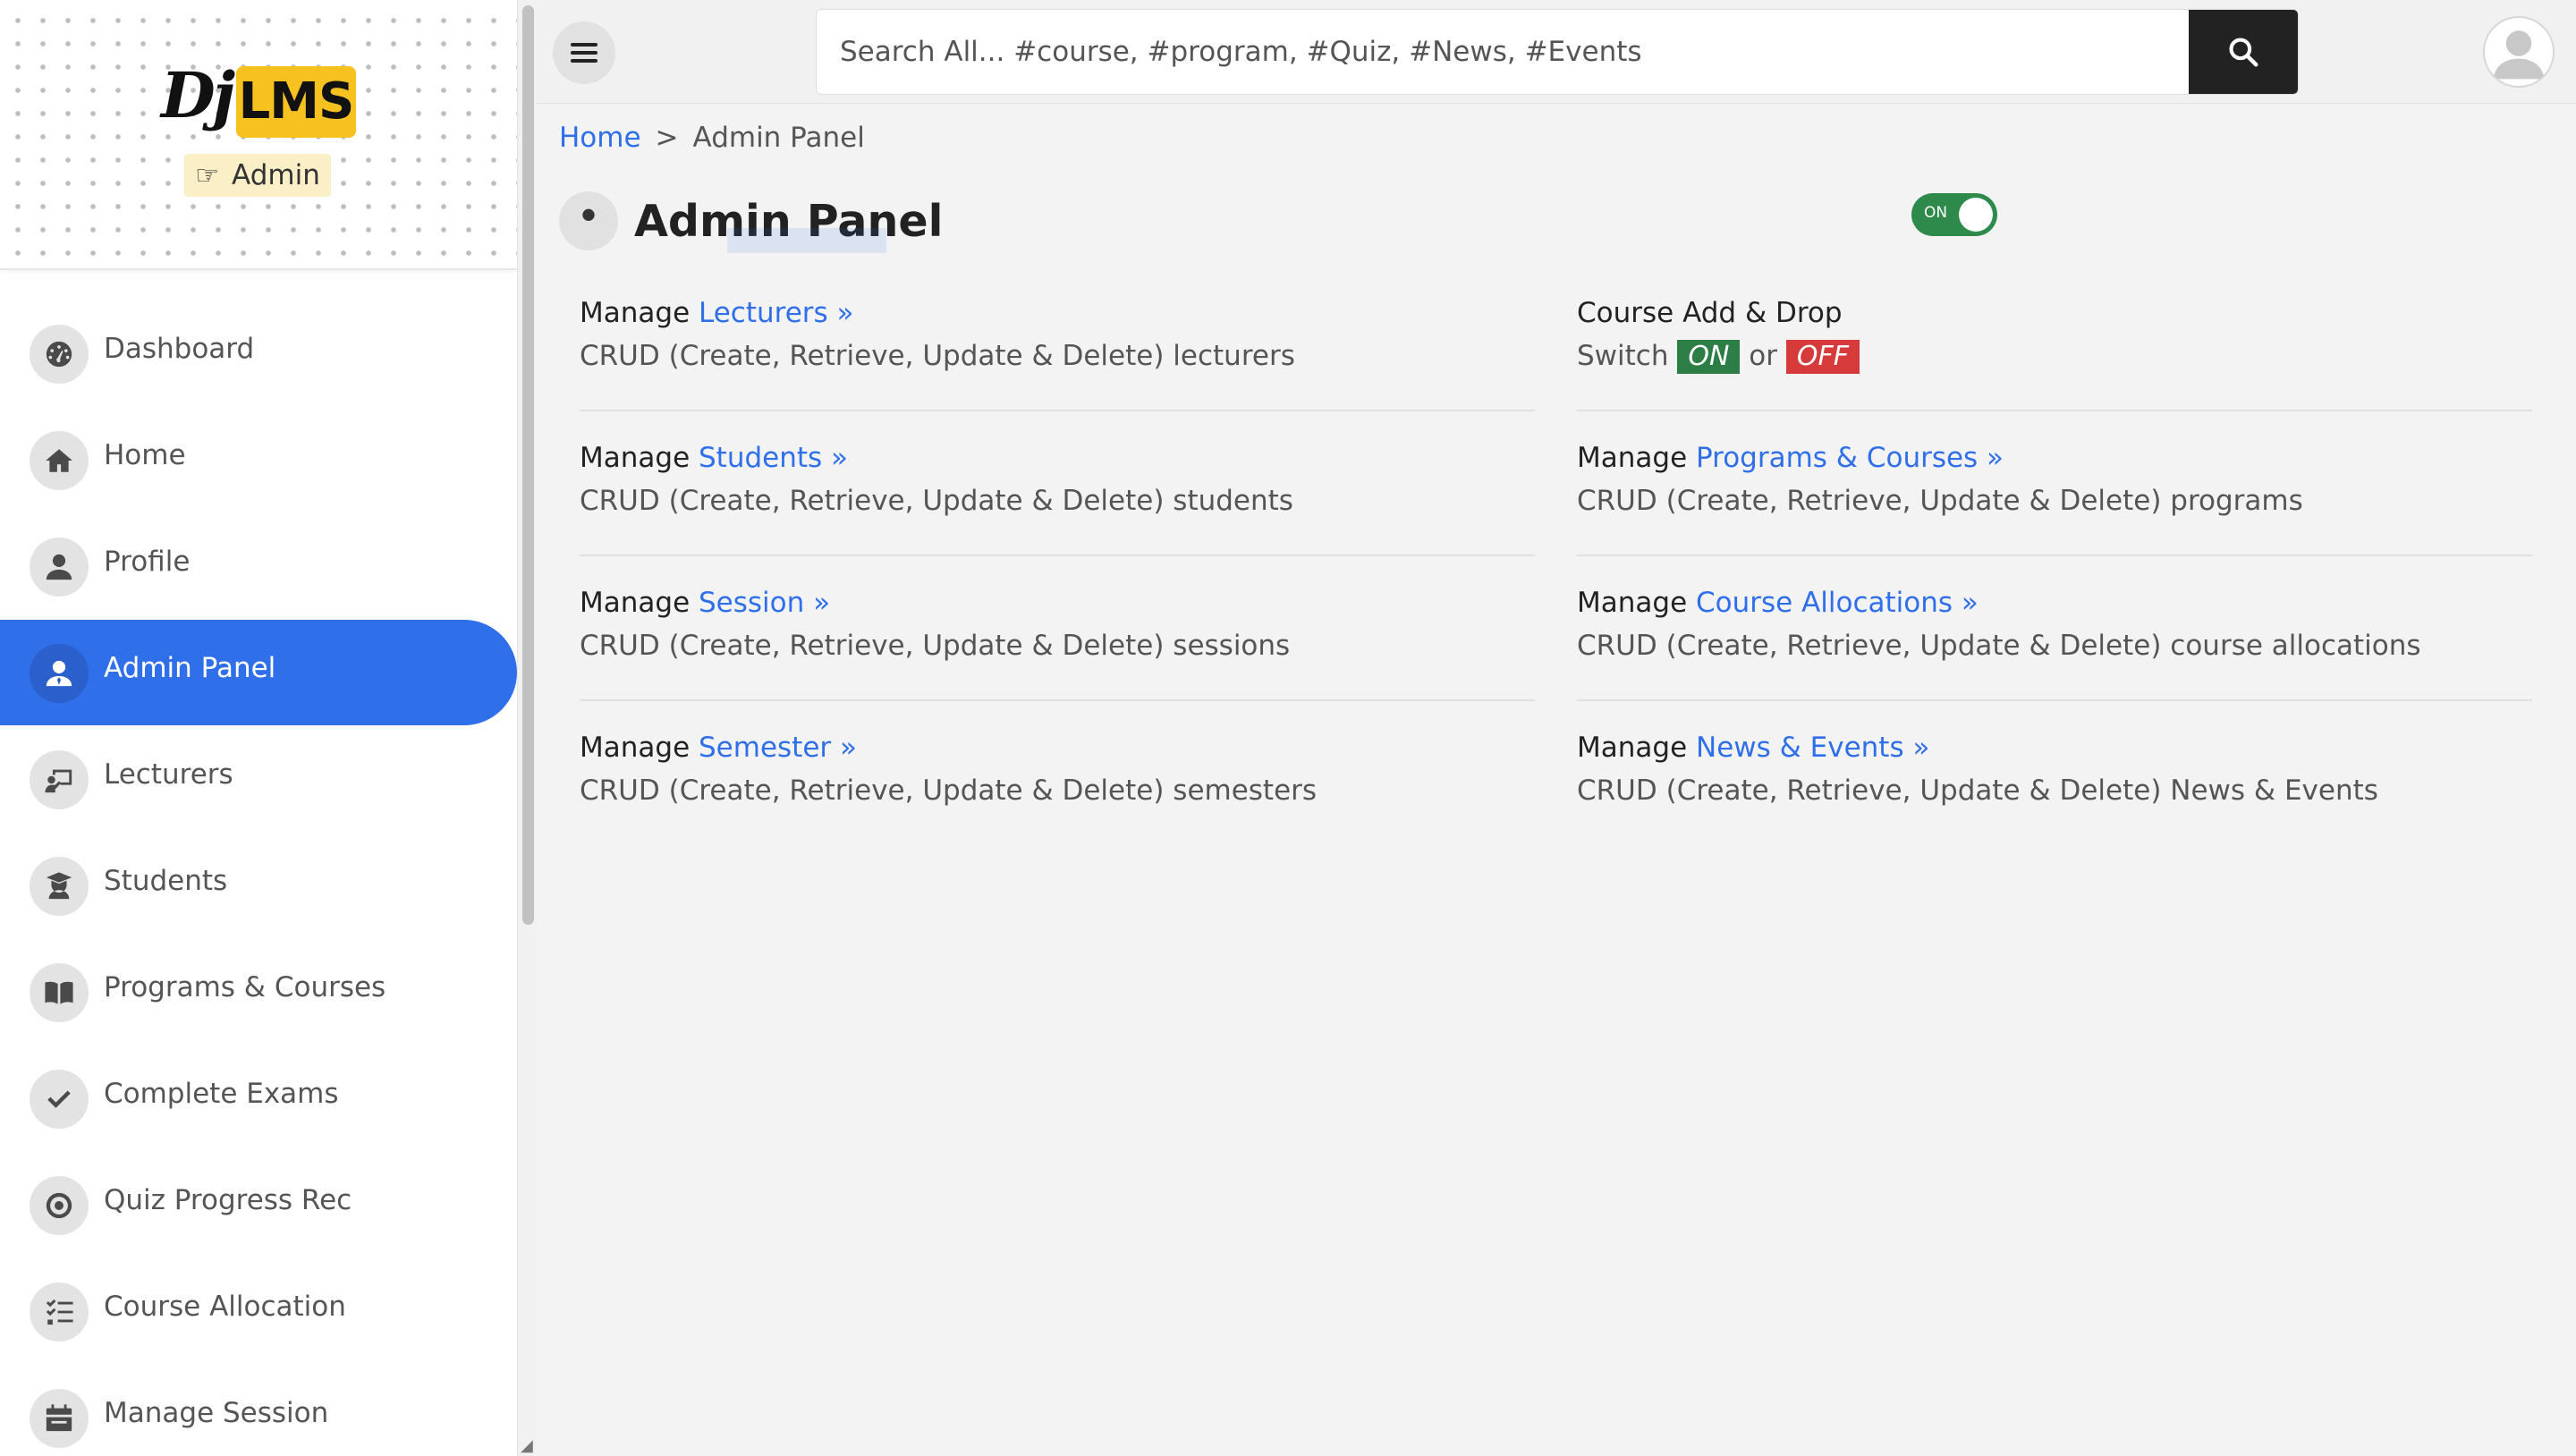 This screenshot has width=2576, height=1456. What do you see at coordinates (2054, 357) in the screenshot?
I see `card-description: Switch ON or OFF` at bounding box center [2054, 357].